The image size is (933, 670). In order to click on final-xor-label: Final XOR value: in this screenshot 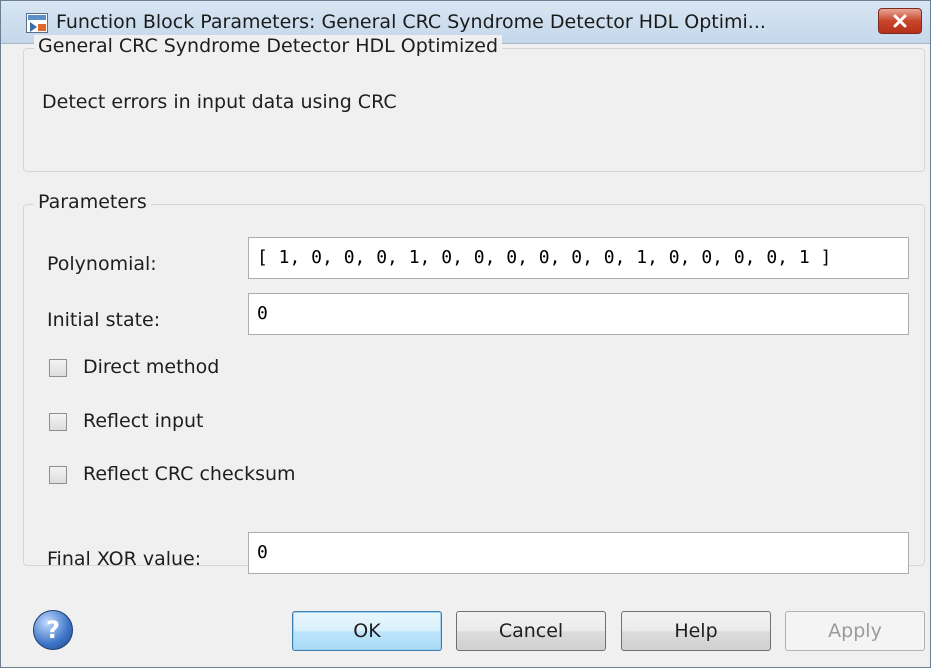, I will do `click(124, 559)`.